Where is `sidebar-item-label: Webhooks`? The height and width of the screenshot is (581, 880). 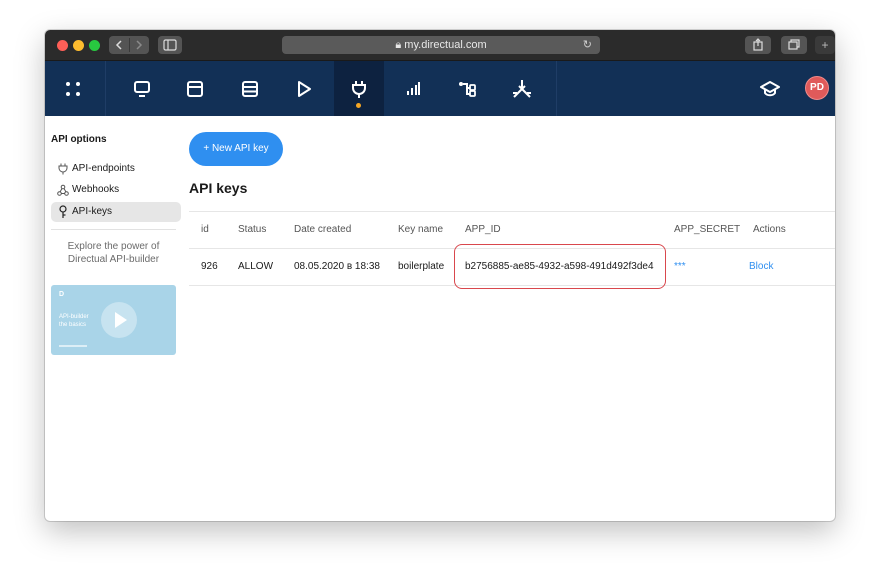 sidebar-item-label: Webhooks is located at coordinates (96, 189).